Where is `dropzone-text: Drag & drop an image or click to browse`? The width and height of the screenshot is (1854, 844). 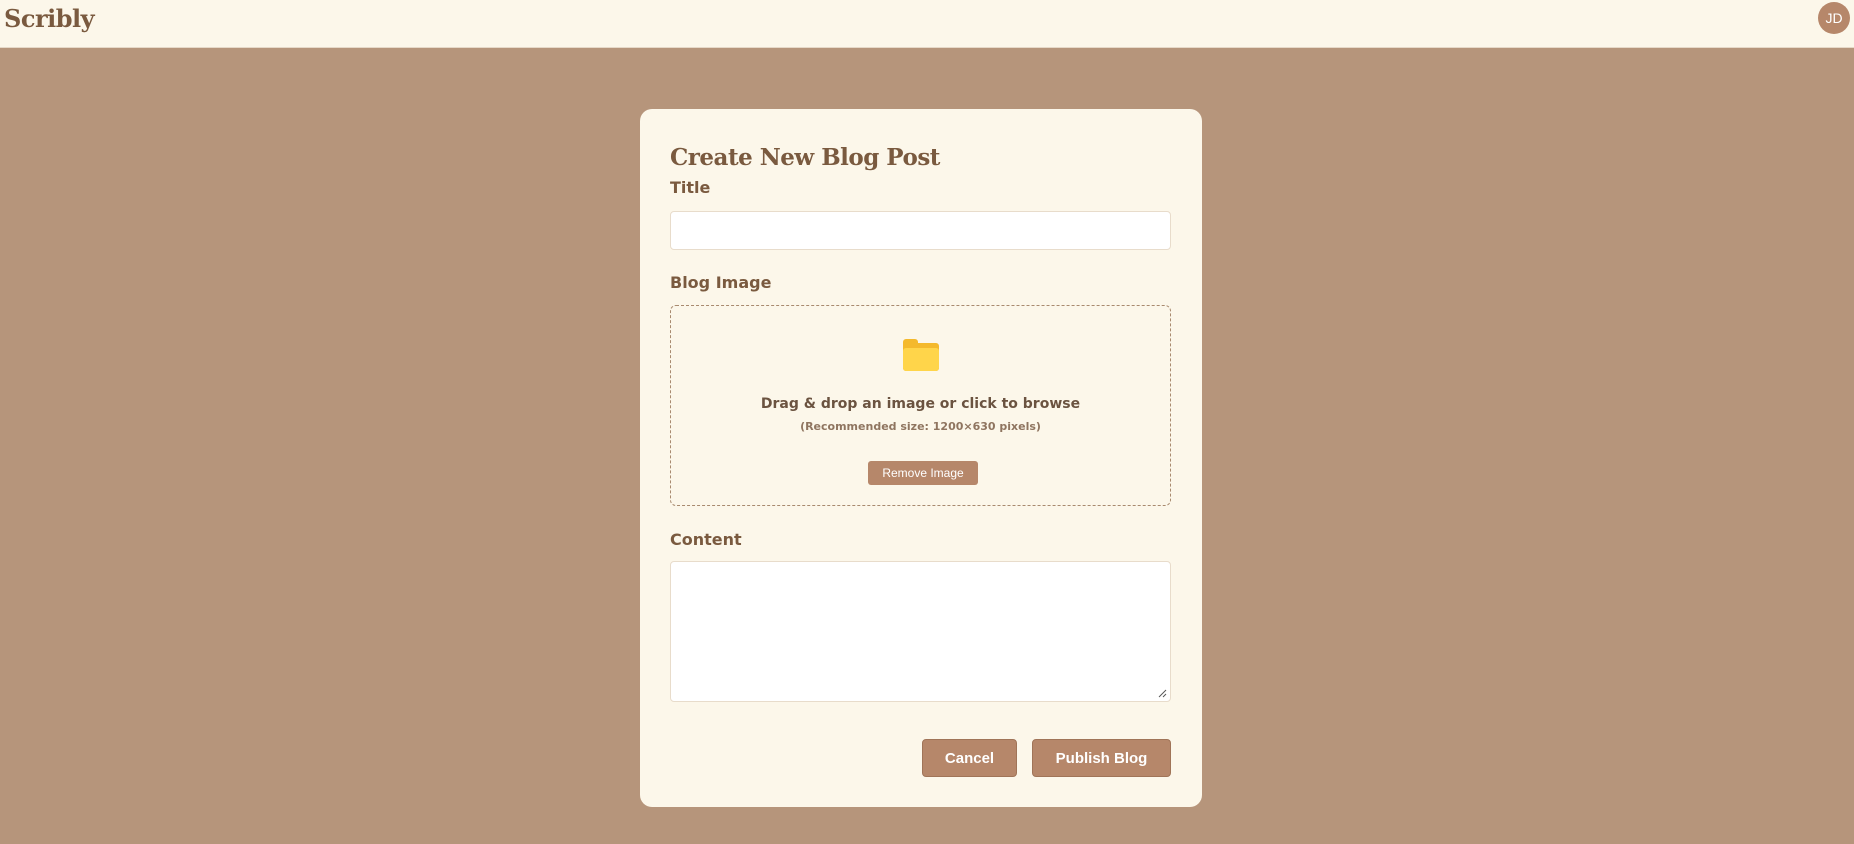
dropzone-text: Drag & drop an image or click to browse is located at coordinates (920, 404).